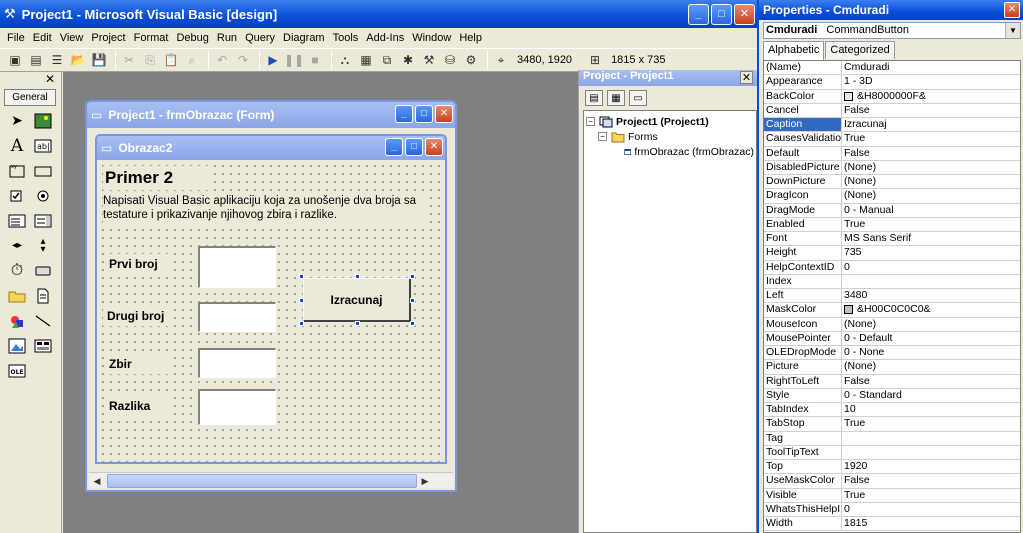 The height and width of the screenshot is (533, 1023). What do you see at coordinates (17, 220) in the screenshot?
I see `combobox-tool-icon` at bounding box center [17, 220].